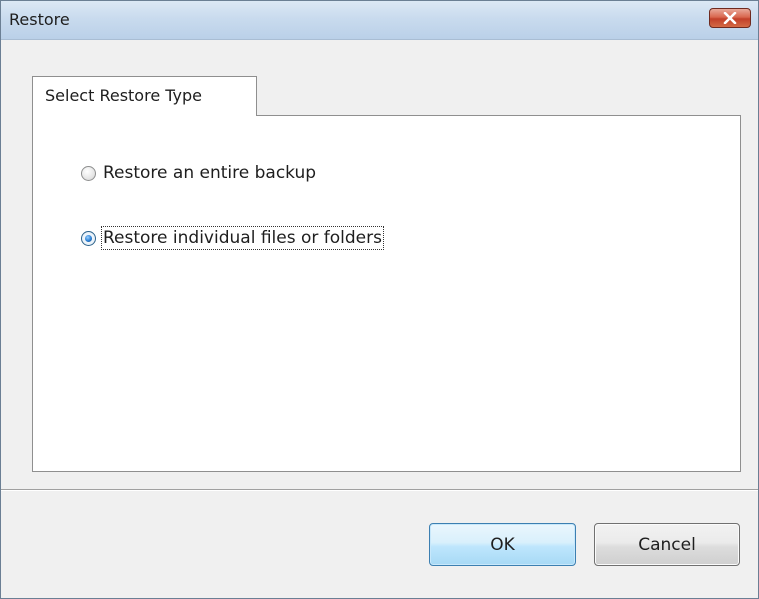 The width and height of the screenshot is (759, 599). Describe the element at coordinates (667, 544) in the screenshot. I see `cancel-button: Cancel` at that location.